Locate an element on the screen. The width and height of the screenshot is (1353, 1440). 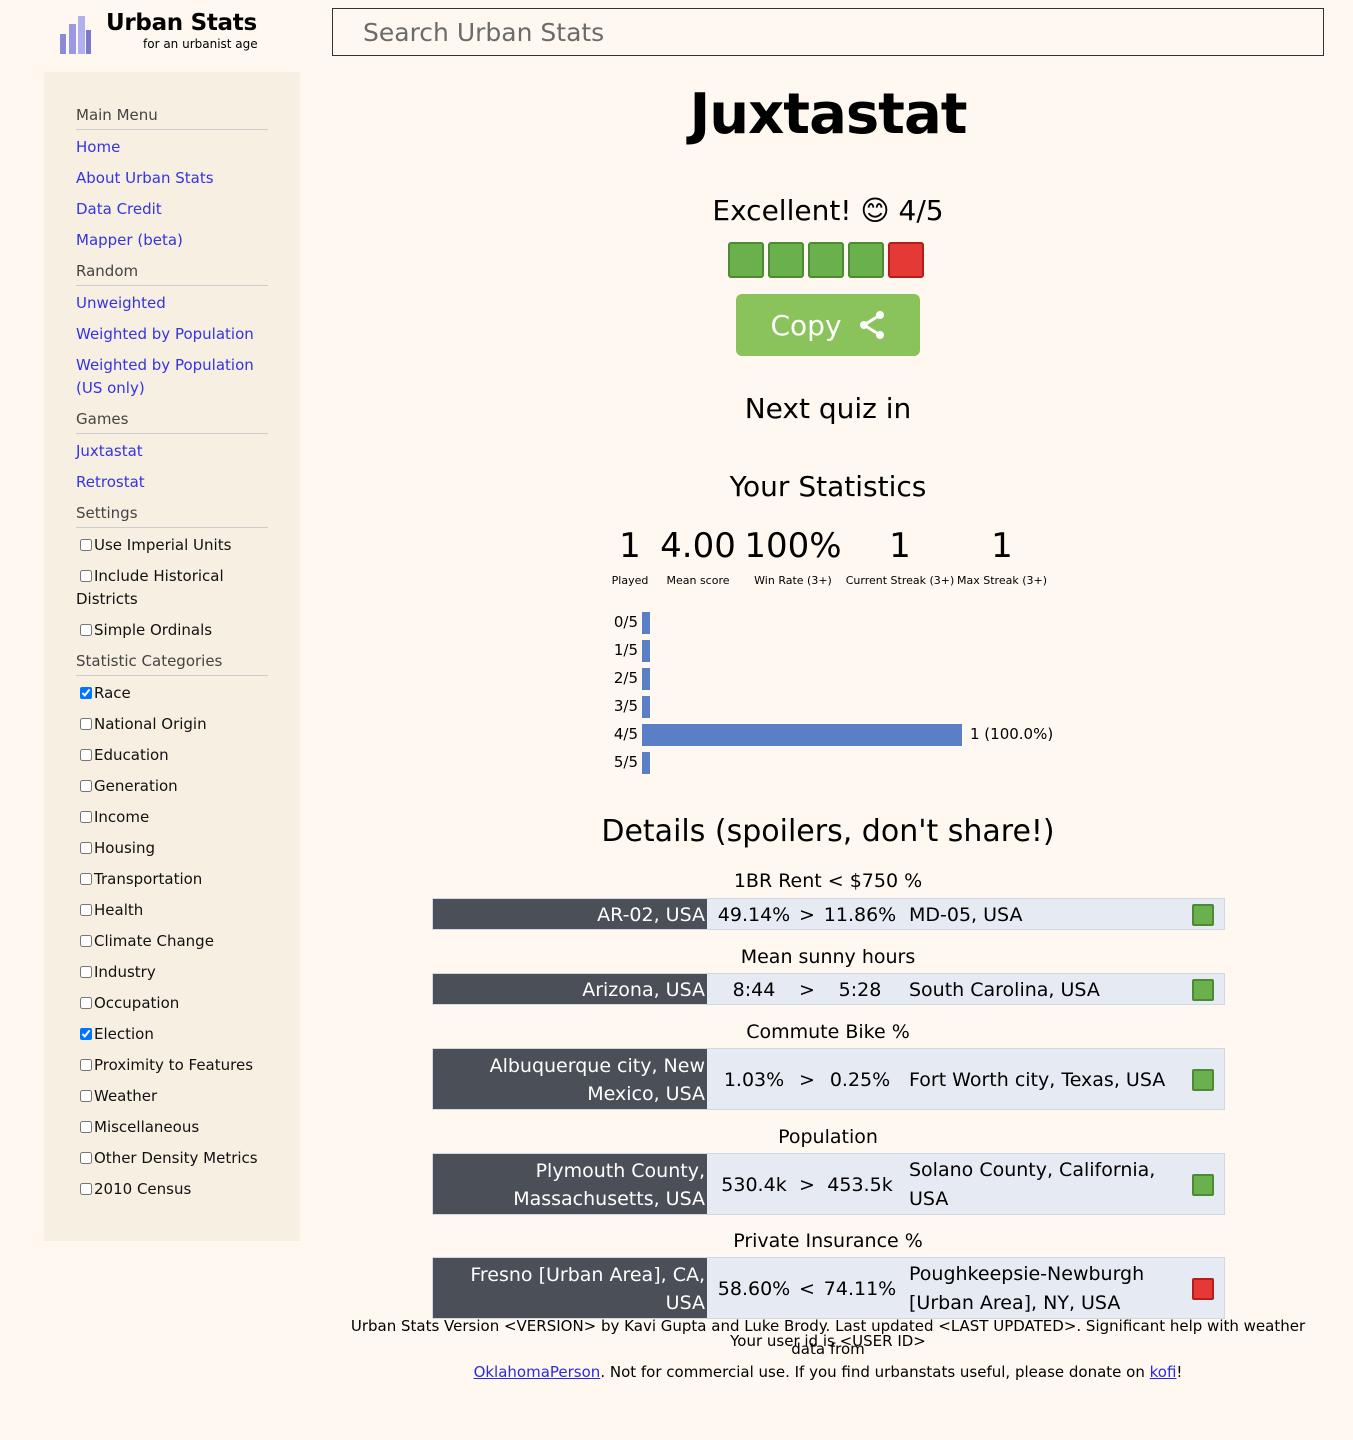
checkbox-weather is located at coordinates (86, 1096).